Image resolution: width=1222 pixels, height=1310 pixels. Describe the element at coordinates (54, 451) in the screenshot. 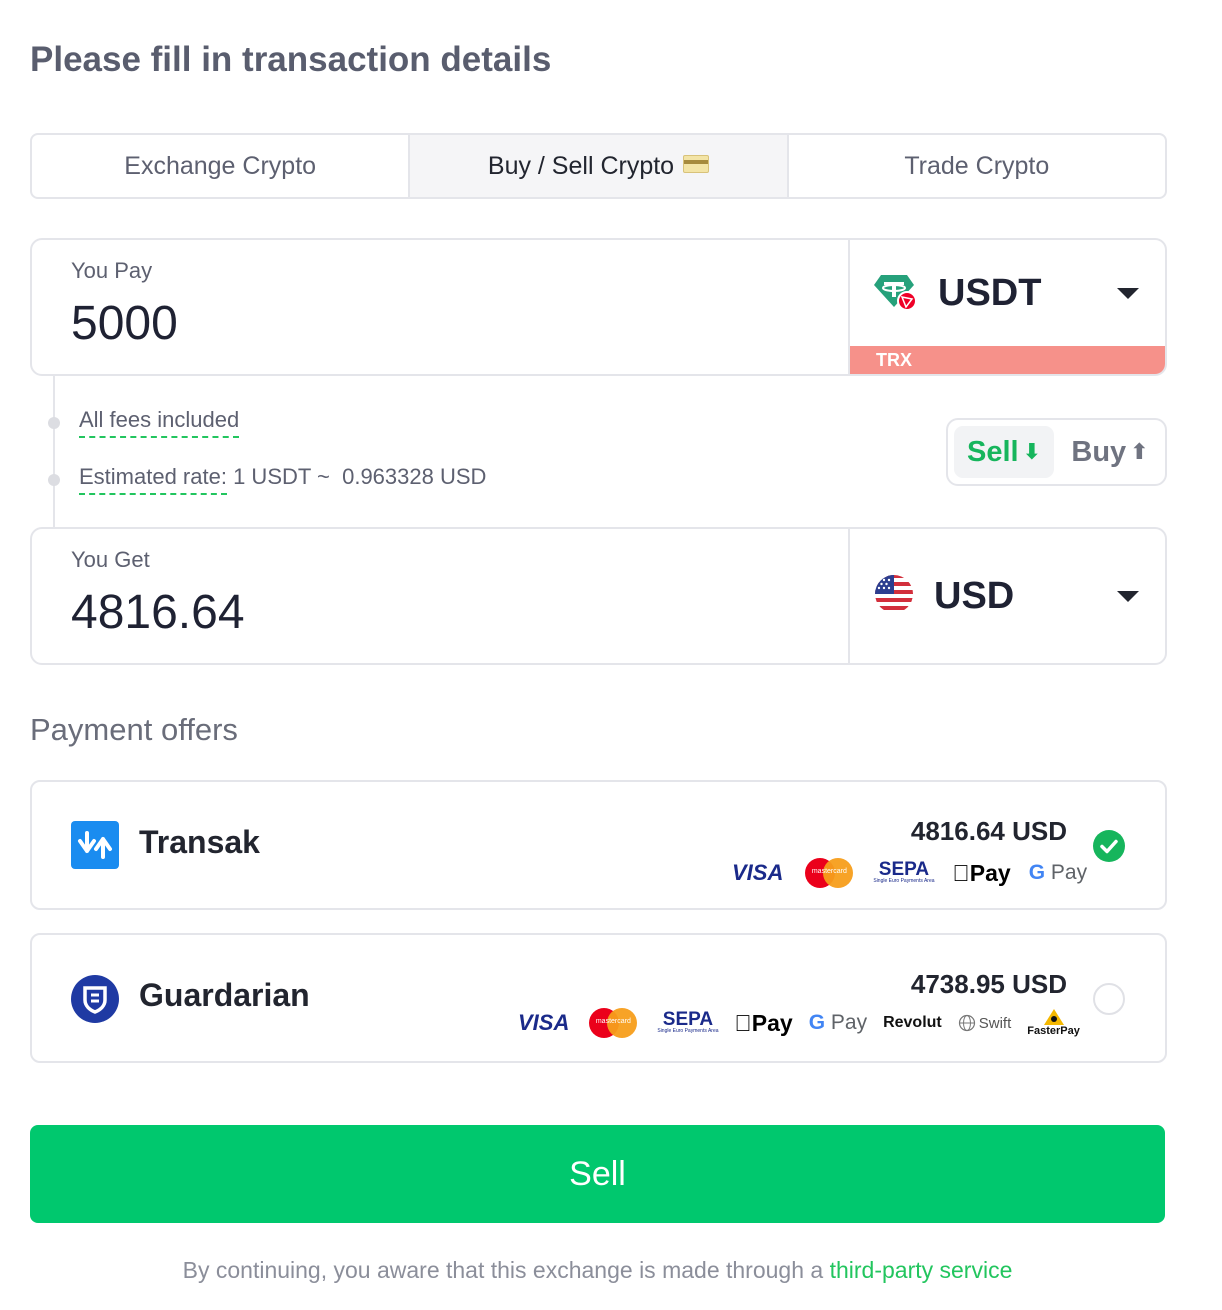

I see `timeline-line` at that location.